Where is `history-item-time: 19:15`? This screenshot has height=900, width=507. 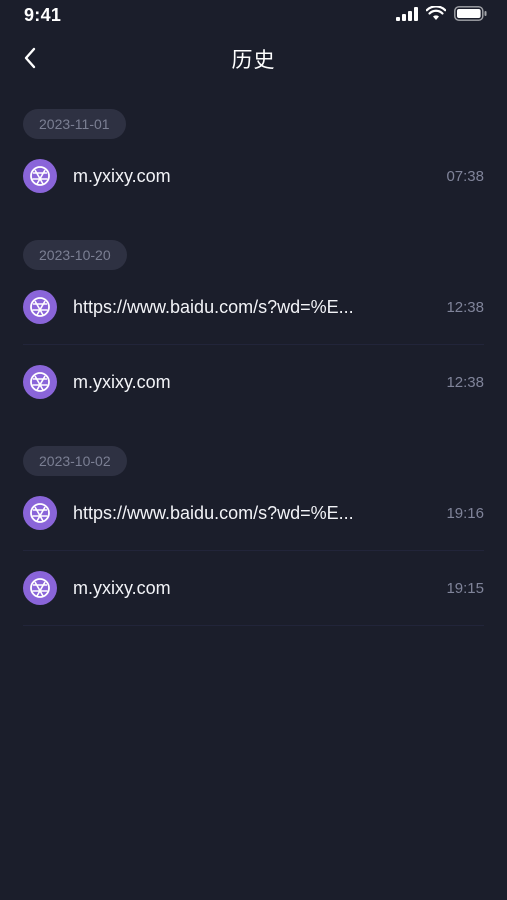
history-item-time: 19:15 is located at coordinates (465, 588).